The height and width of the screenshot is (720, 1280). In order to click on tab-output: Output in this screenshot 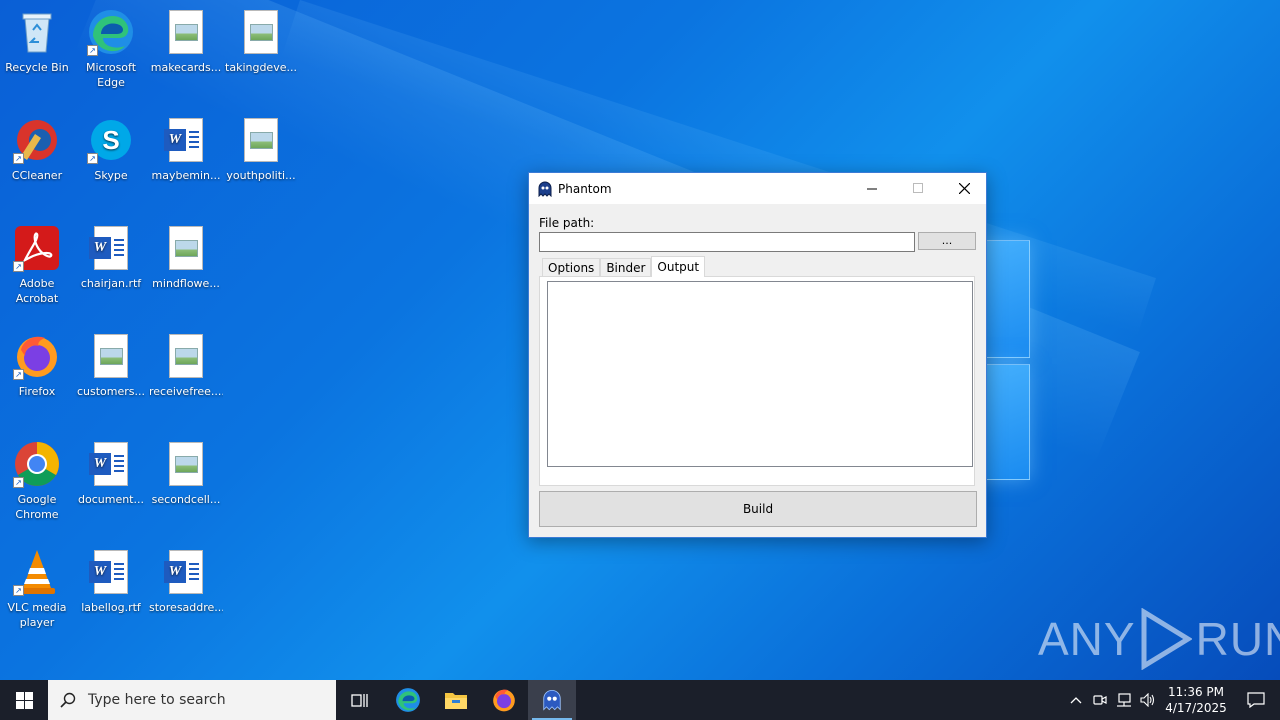, I will do `click(678, 266)`.